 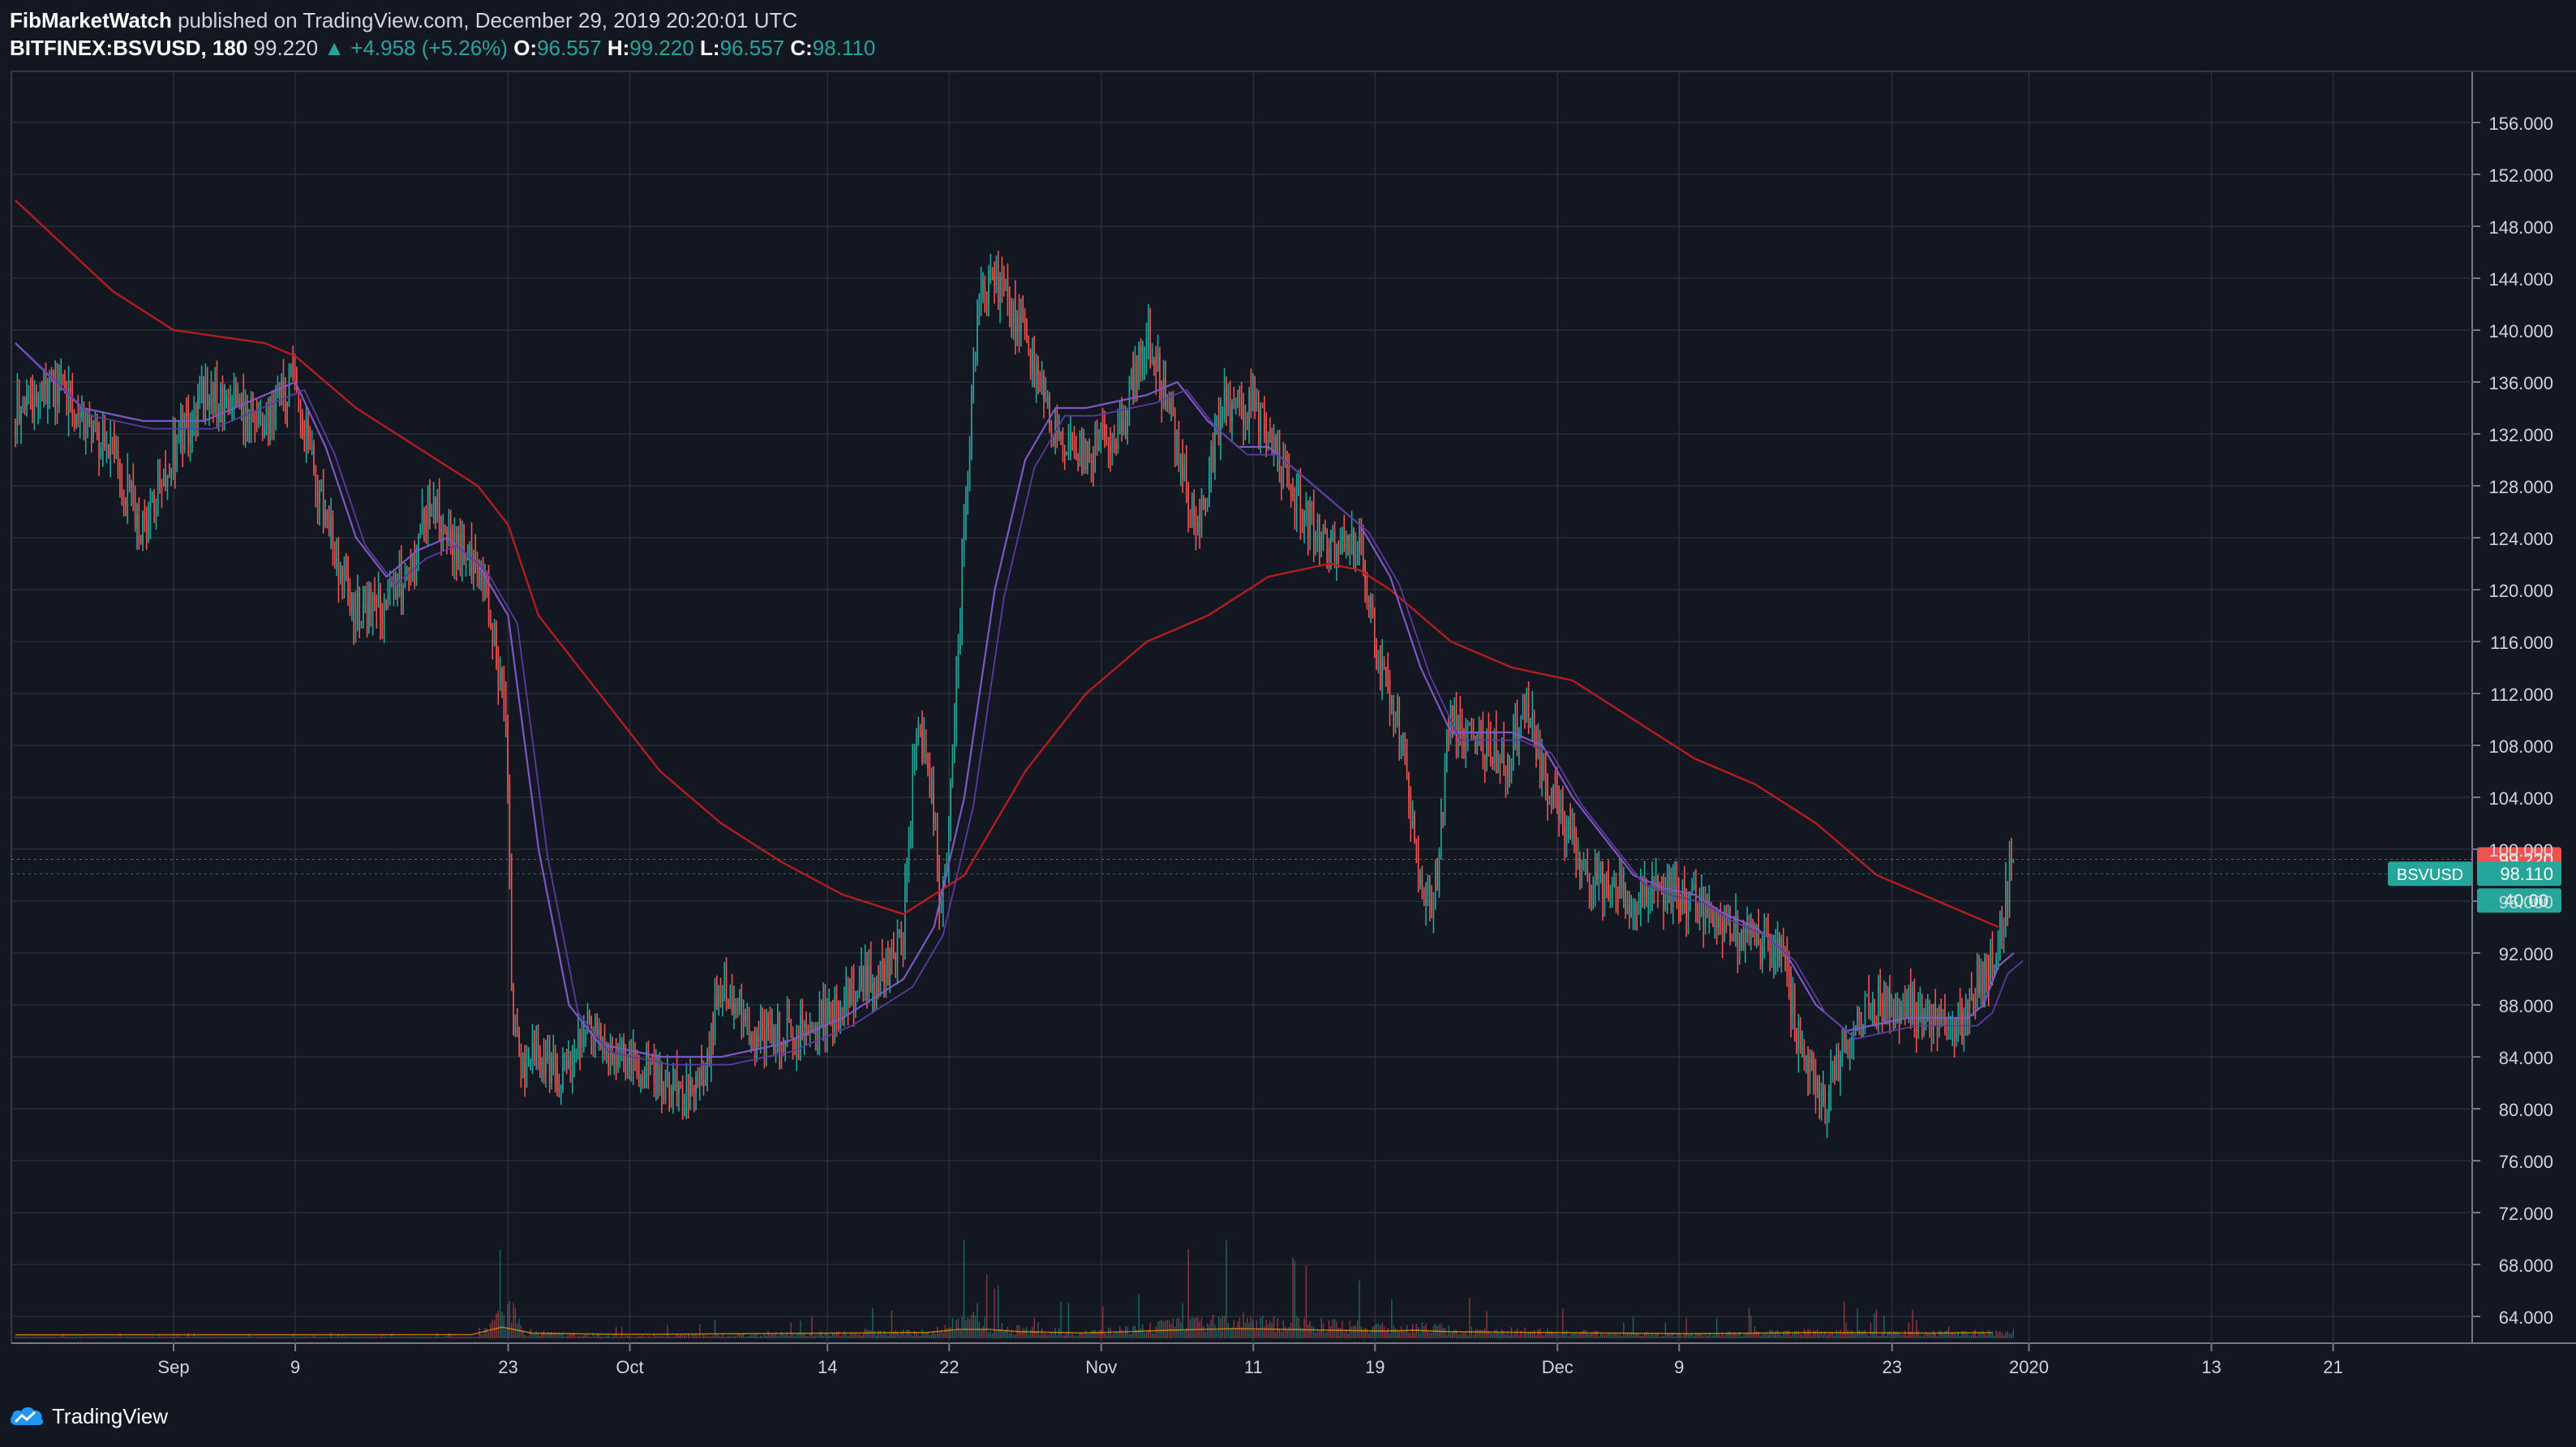 What do you see at coordinates (2520, 539) in the screenshot?
I see `y-tick-label: 124.000` at bounding box center [2520, 539].